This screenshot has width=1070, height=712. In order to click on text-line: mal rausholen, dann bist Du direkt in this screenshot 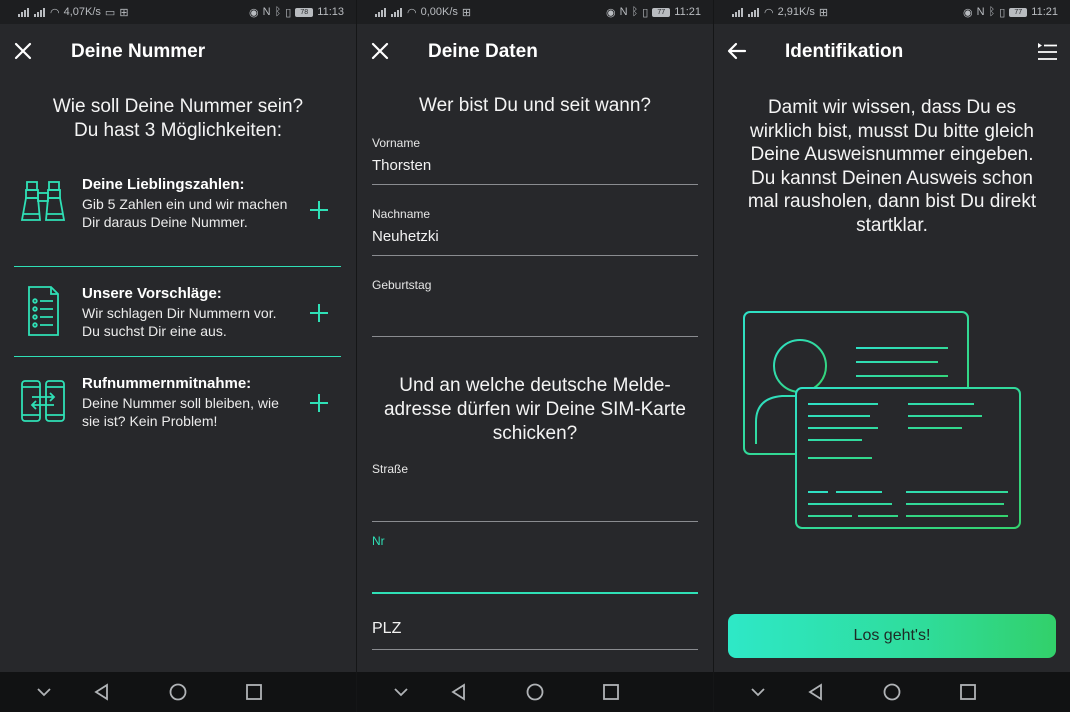, I will do `click(892, 201)`.